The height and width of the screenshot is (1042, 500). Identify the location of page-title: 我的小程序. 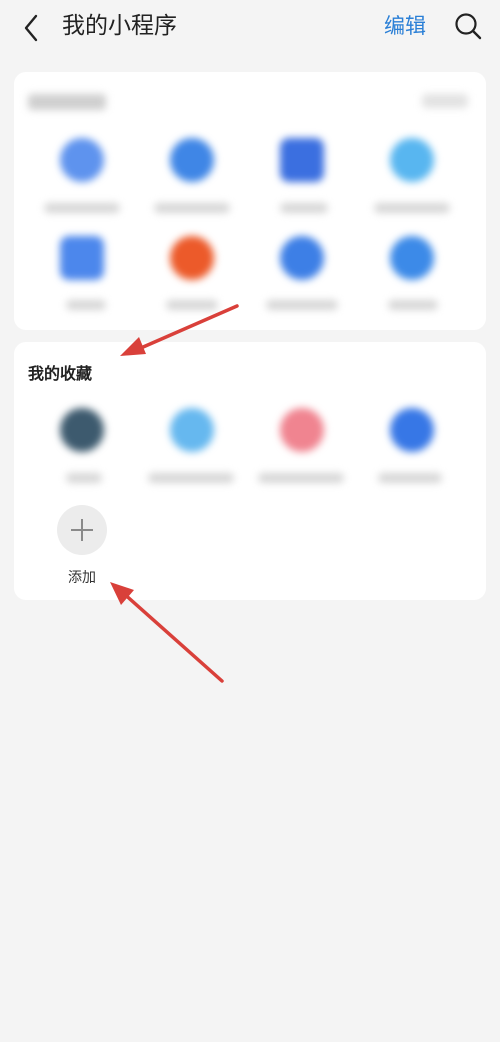
(119, 26).